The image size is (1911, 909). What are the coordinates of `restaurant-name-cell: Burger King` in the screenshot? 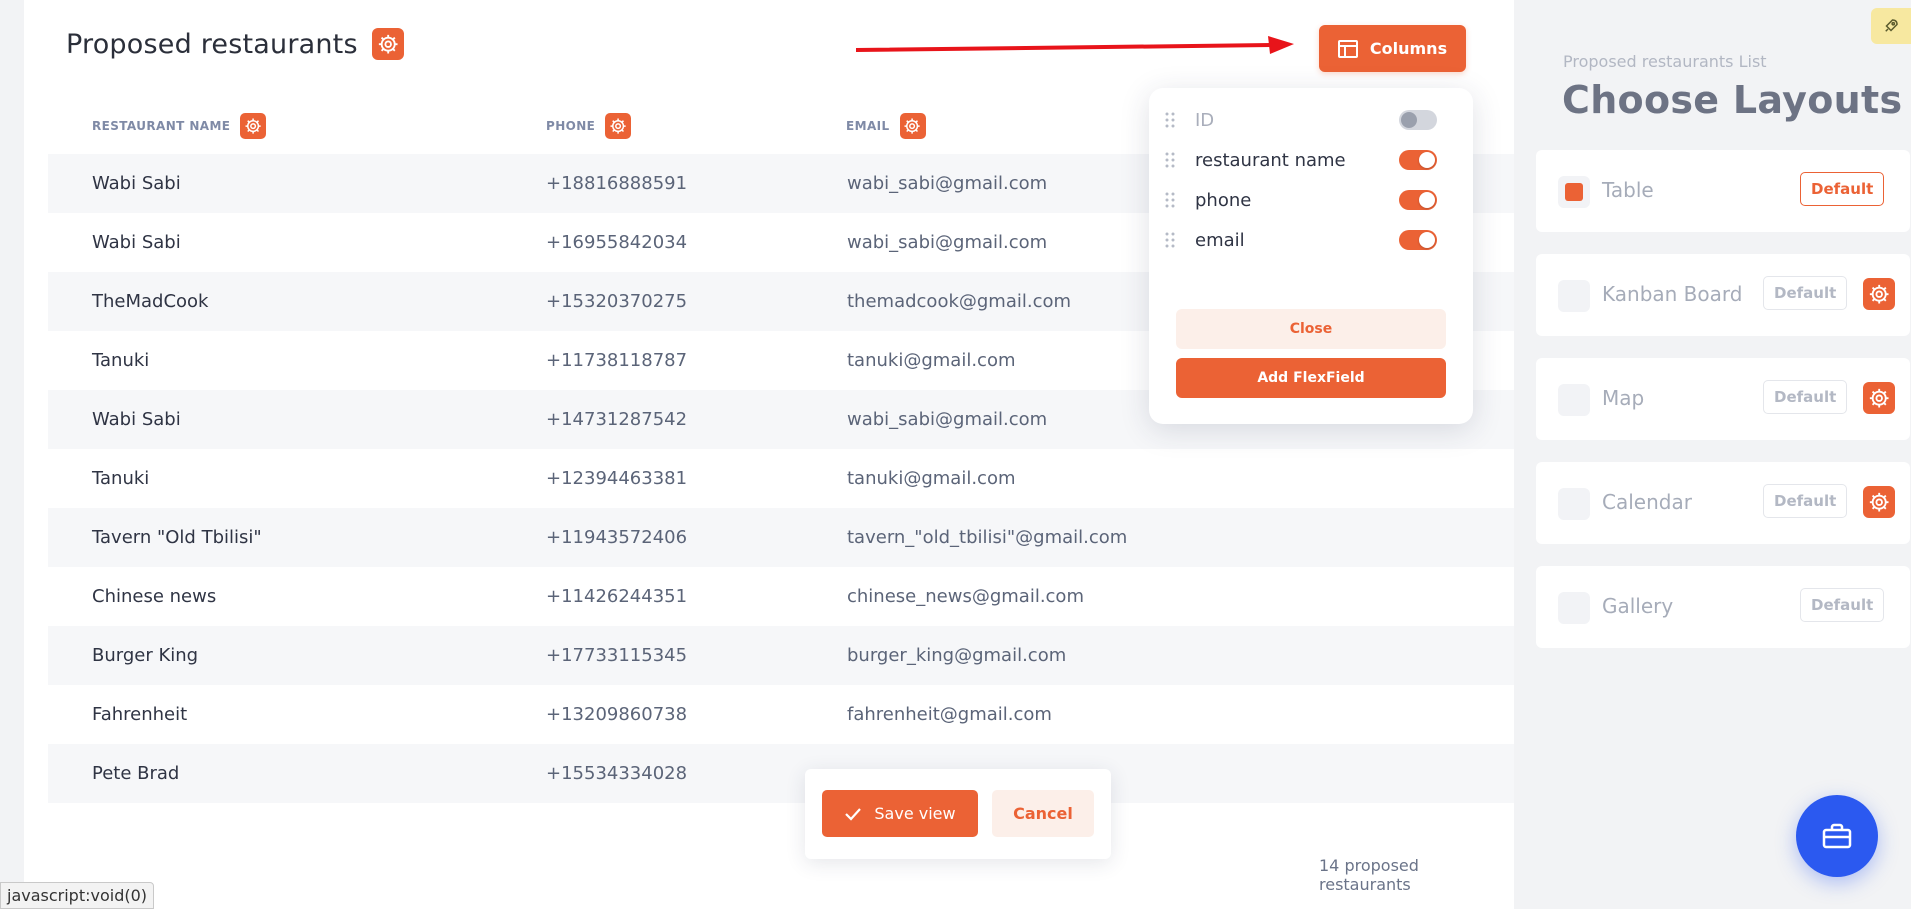 It's located at (145, 655).